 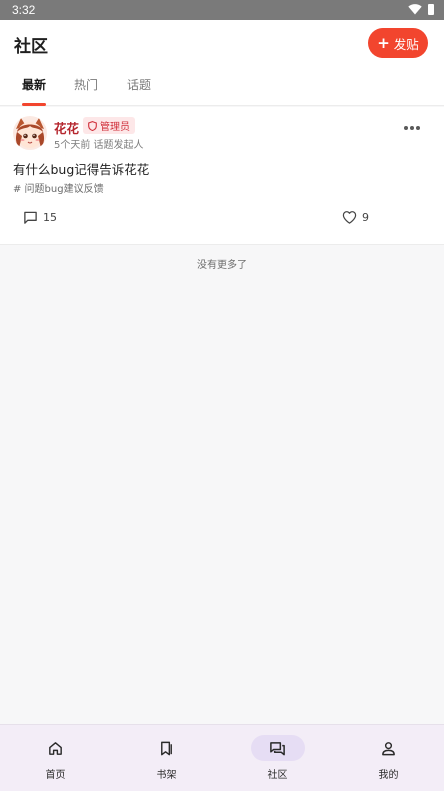 What do you see at coordinates (222, 10) in the screenshot?
I see `status-bar: 3:32` at bounding box center [222, 10].